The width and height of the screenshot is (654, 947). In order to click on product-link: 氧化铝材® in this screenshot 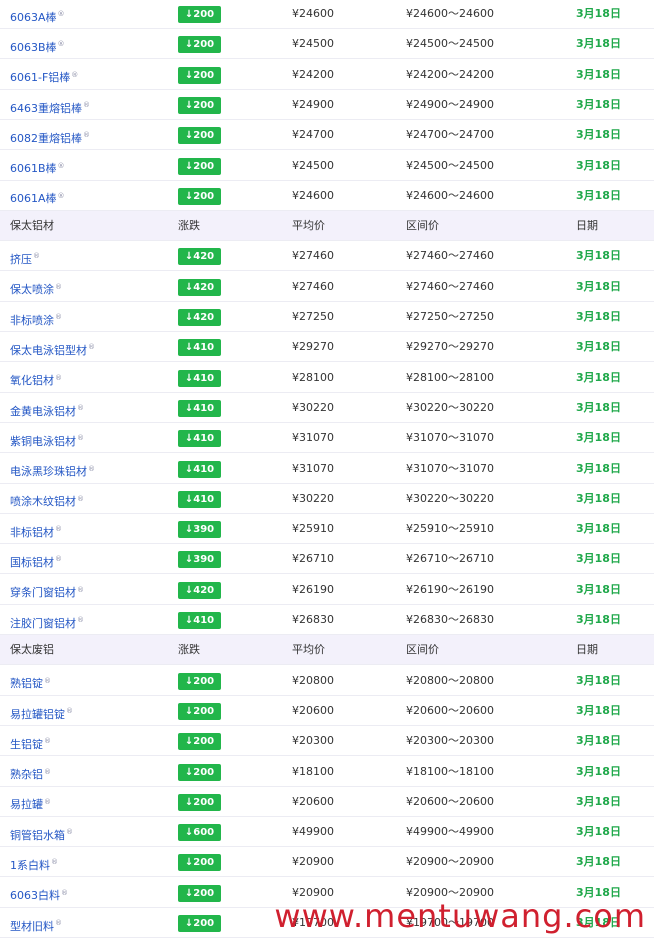, I will do `click(36, 381)`.